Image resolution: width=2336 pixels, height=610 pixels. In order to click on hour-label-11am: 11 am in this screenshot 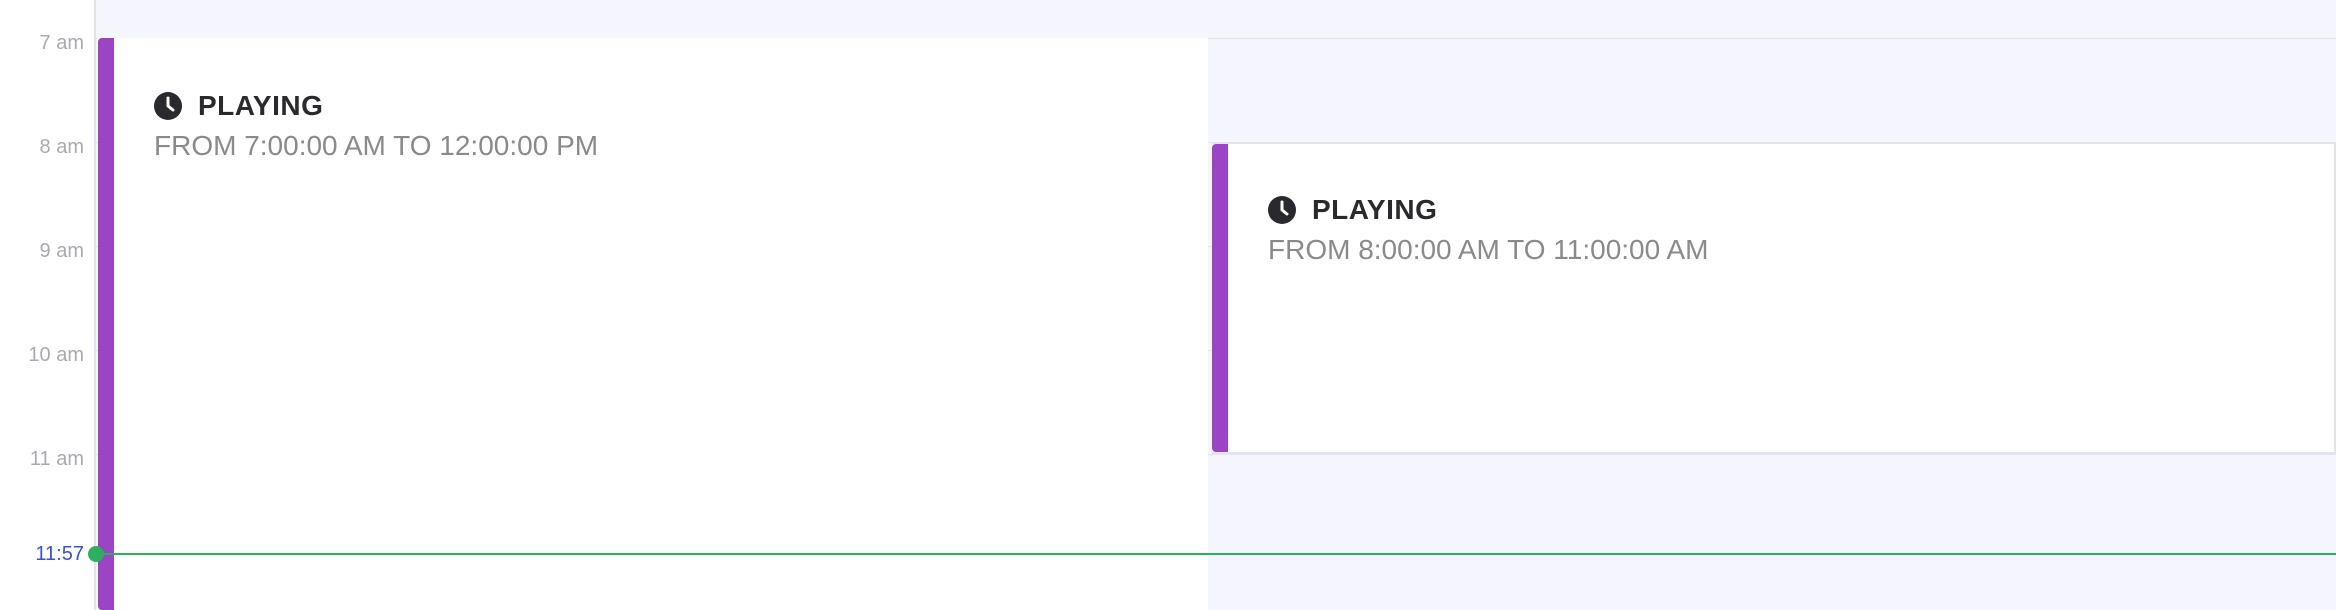, I will do `click(56, 459)`.